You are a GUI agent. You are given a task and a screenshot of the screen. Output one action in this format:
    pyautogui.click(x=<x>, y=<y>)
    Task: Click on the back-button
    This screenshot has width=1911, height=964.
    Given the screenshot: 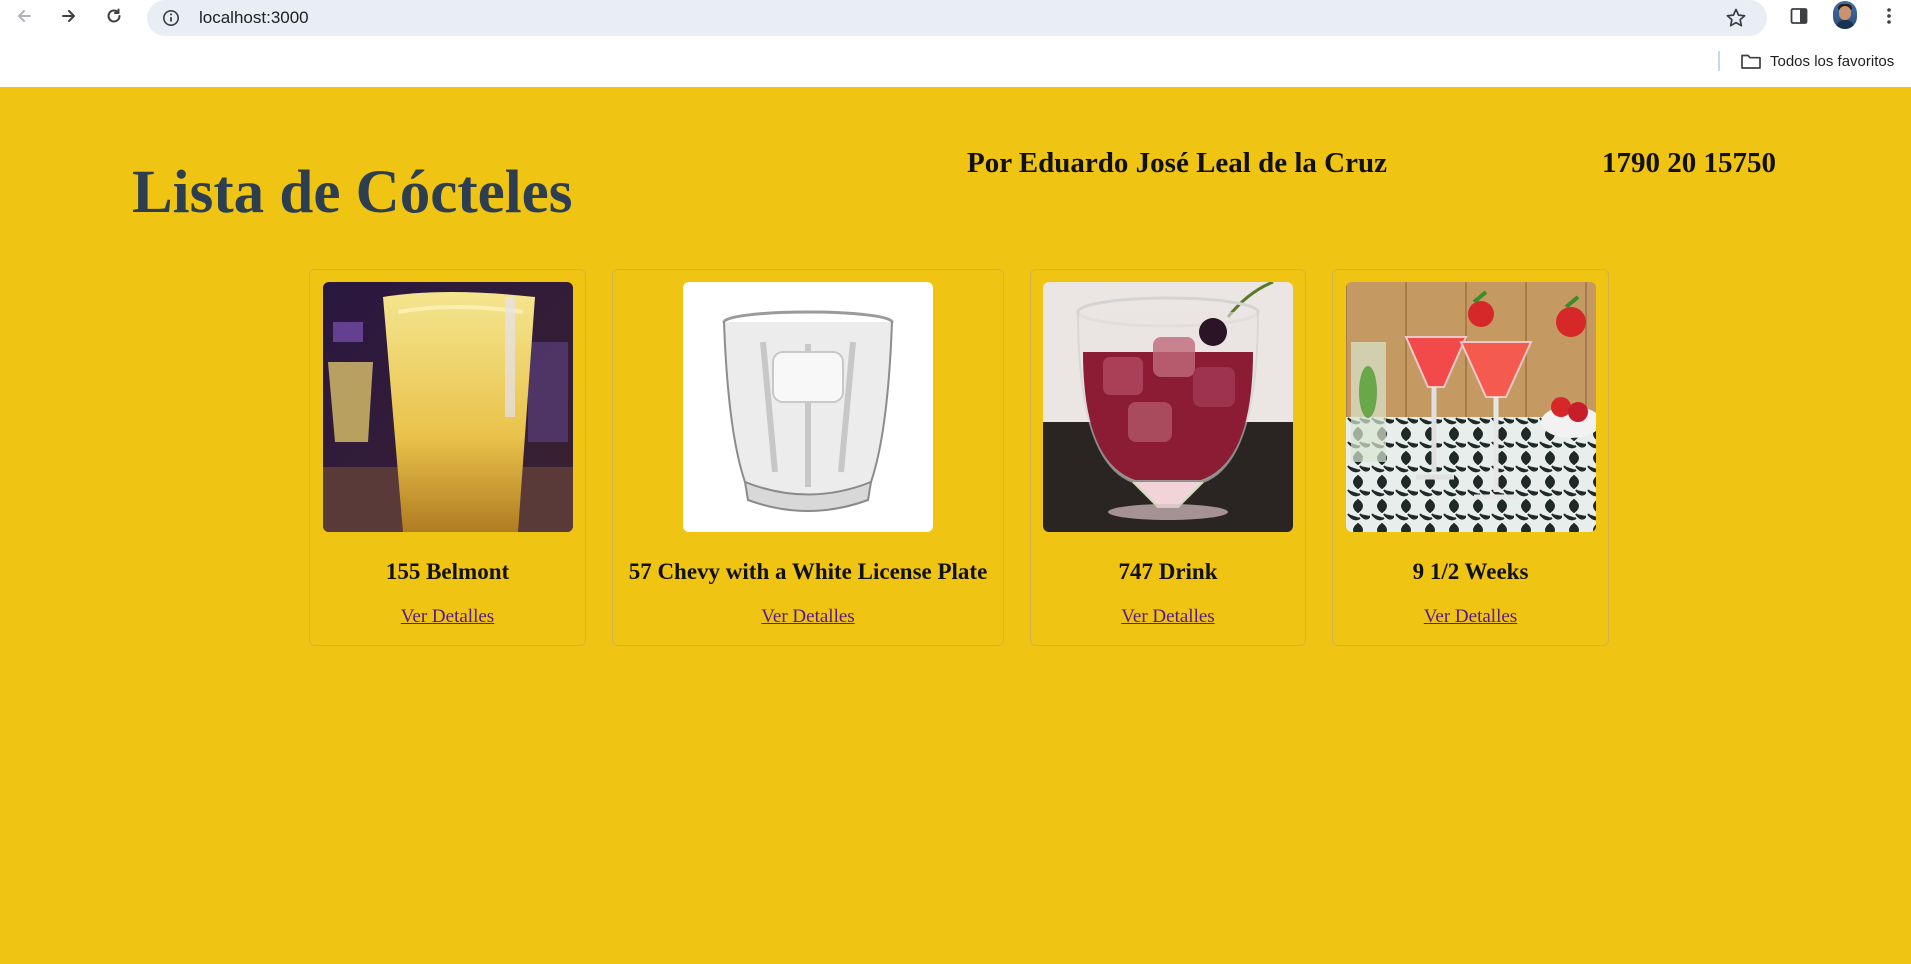 What is the action you would take?
    pyautogui.click(x=24, y=16)
    